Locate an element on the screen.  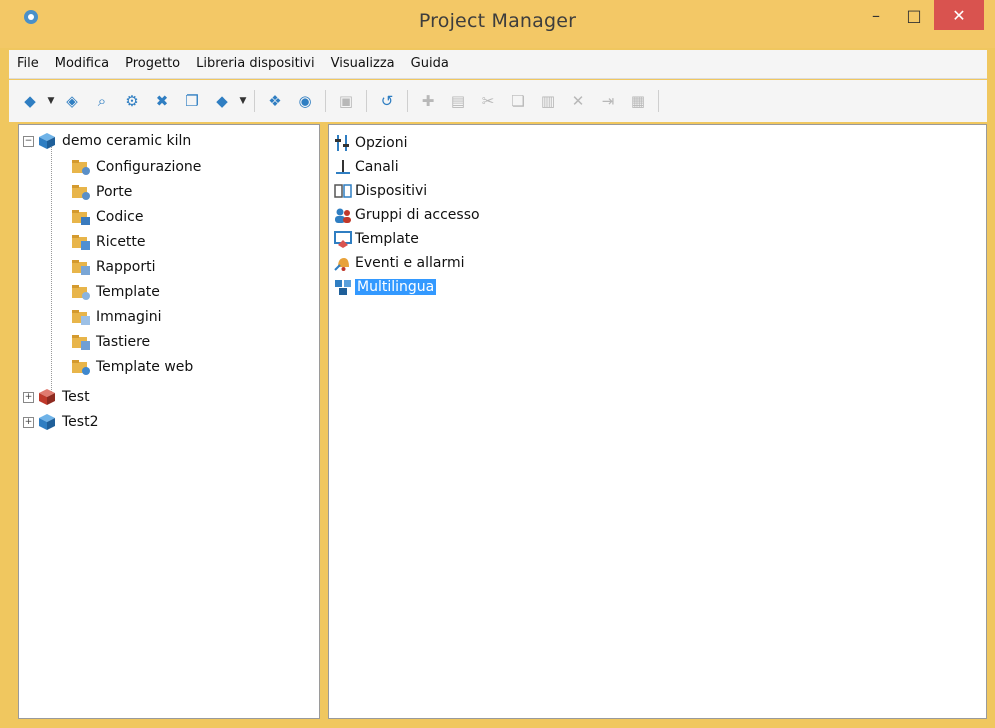
project-settings-icon: ⚙ is located at coordinates (132, 101).